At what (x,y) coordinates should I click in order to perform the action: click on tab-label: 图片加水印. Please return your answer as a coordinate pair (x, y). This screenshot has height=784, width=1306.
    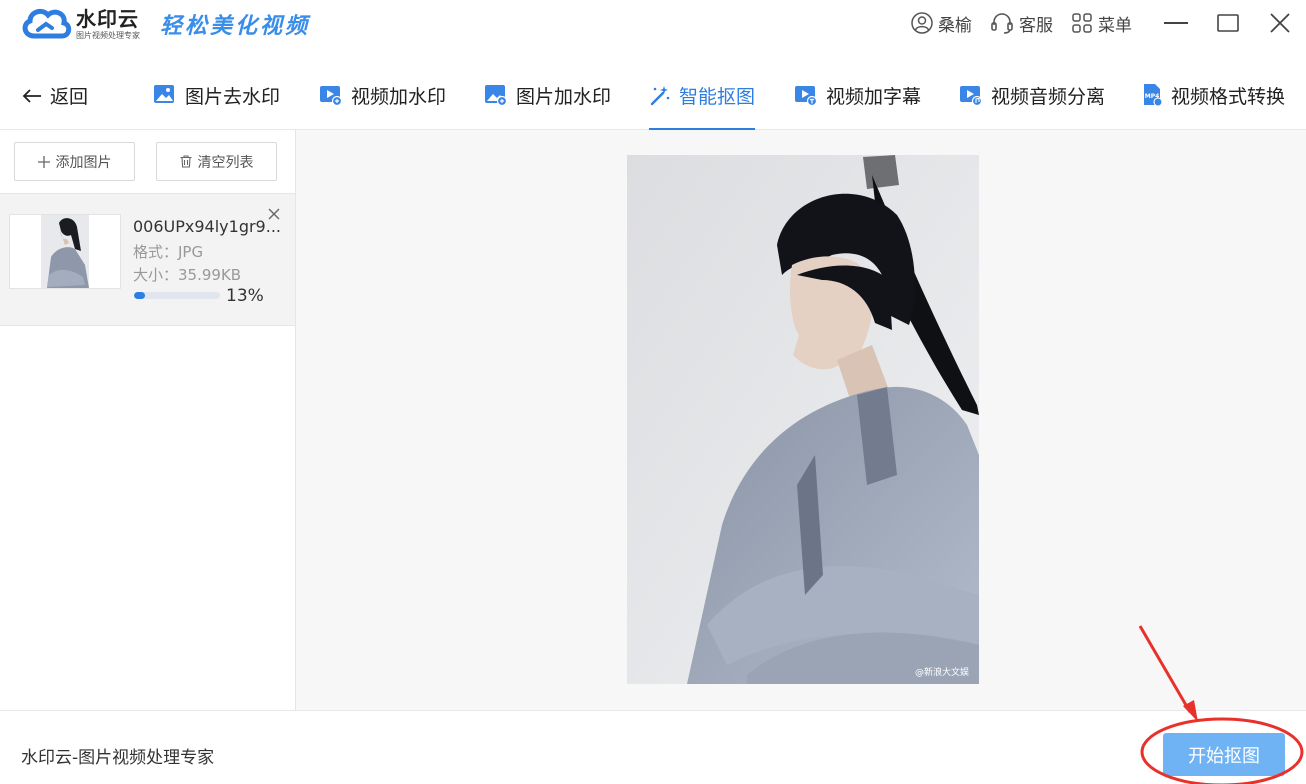
    Looking at the image, I should click on (564, 96).